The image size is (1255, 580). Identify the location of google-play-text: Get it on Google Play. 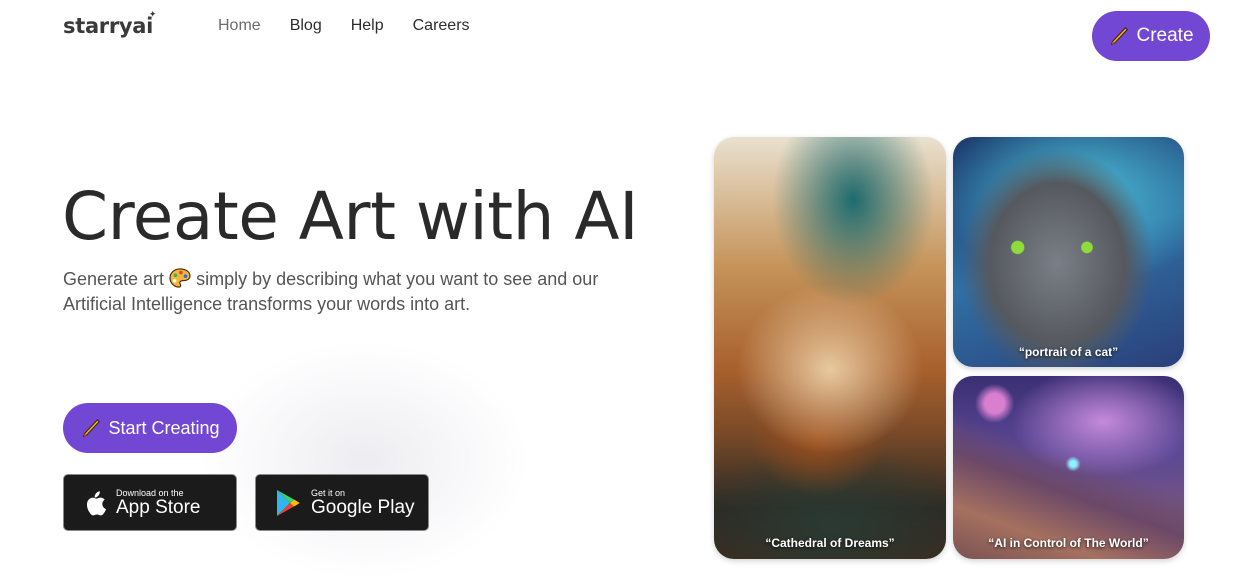
(363, 503).